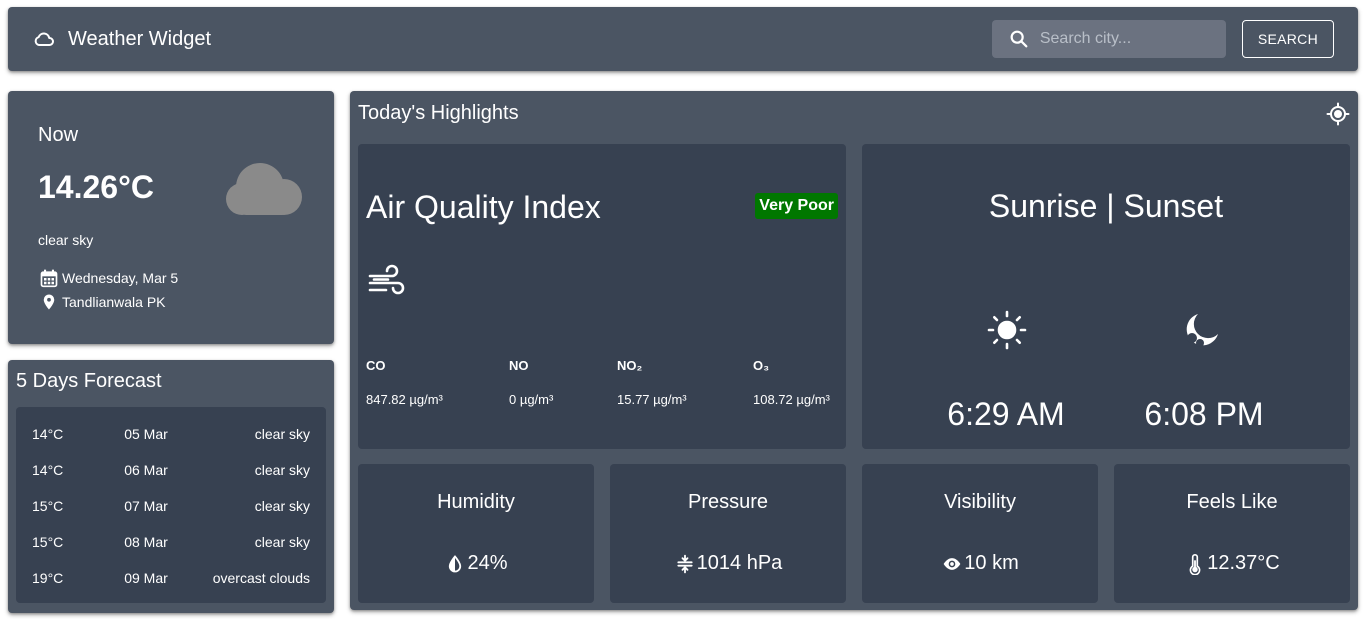 This screenshot has width=1366, height=619. What do you see at coordinates (146, 506) in the screenshot?
I see `forecast-date: 07 Mar` at bounding box center [146, 506].